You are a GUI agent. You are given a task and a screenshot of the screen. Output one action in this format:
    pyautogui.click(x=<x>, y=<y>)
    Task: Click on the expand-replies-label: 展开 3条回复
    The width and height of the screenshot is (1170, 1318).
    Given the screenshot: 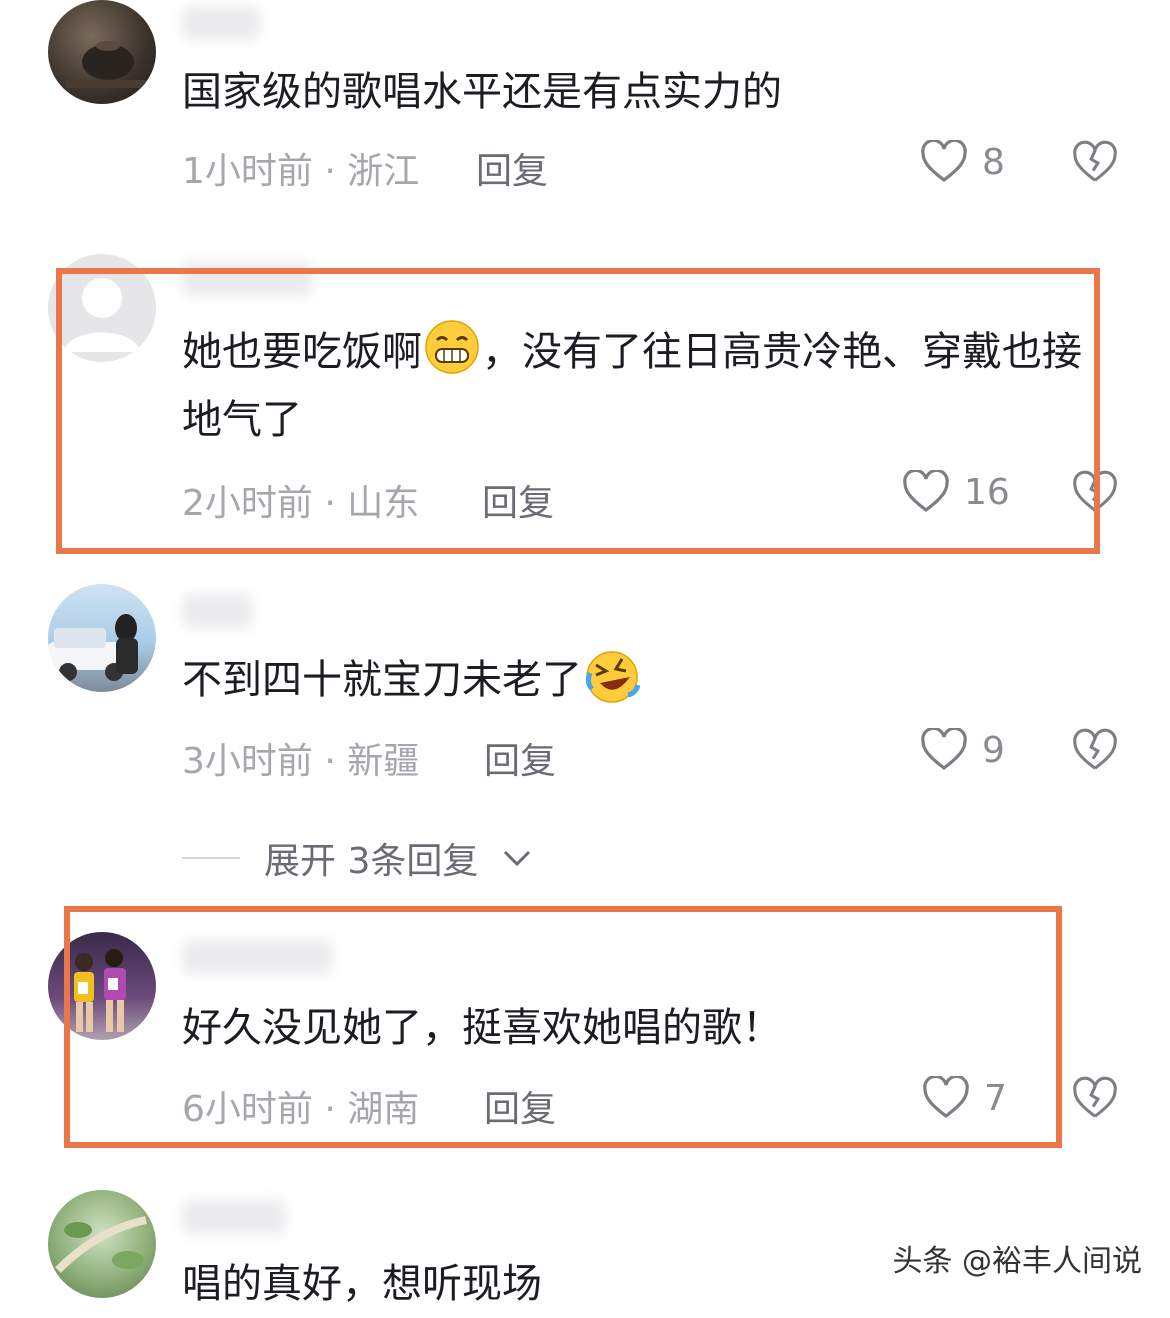 What is the action you would take?
    pyautogui.click(x=371, y=861)
    